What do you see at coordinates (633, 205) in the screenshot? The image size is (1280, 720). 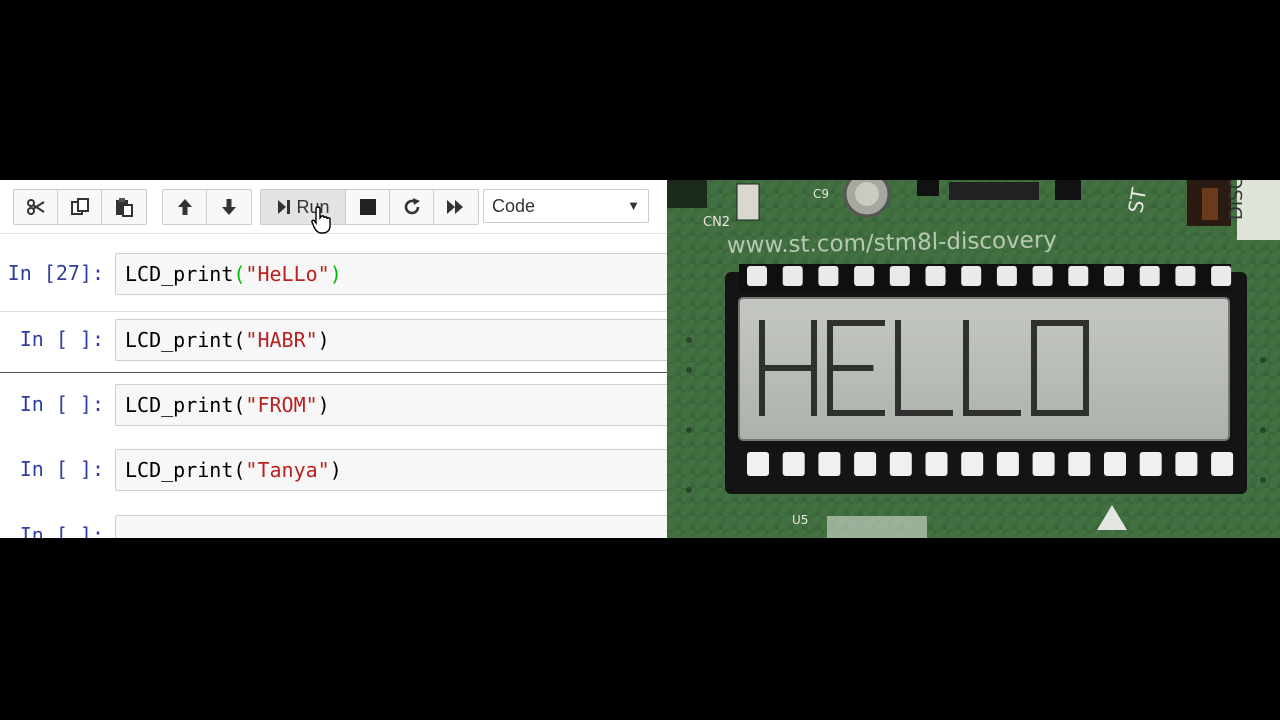 I see `chevron-down-icon: ▼` at bounding box center [633, 205].